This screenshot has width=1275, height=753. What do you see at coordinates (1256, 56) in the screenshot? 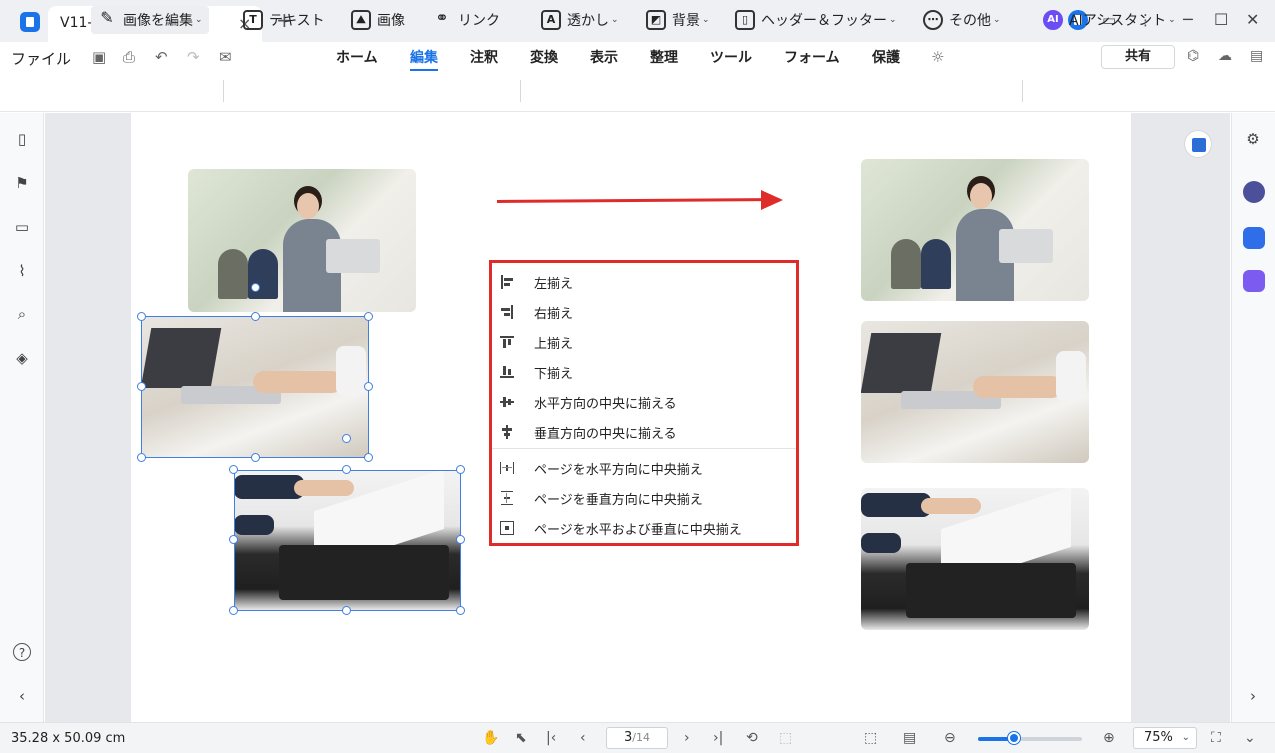
I see `panel-icon: ▤` at bounding box center [1256, 56].